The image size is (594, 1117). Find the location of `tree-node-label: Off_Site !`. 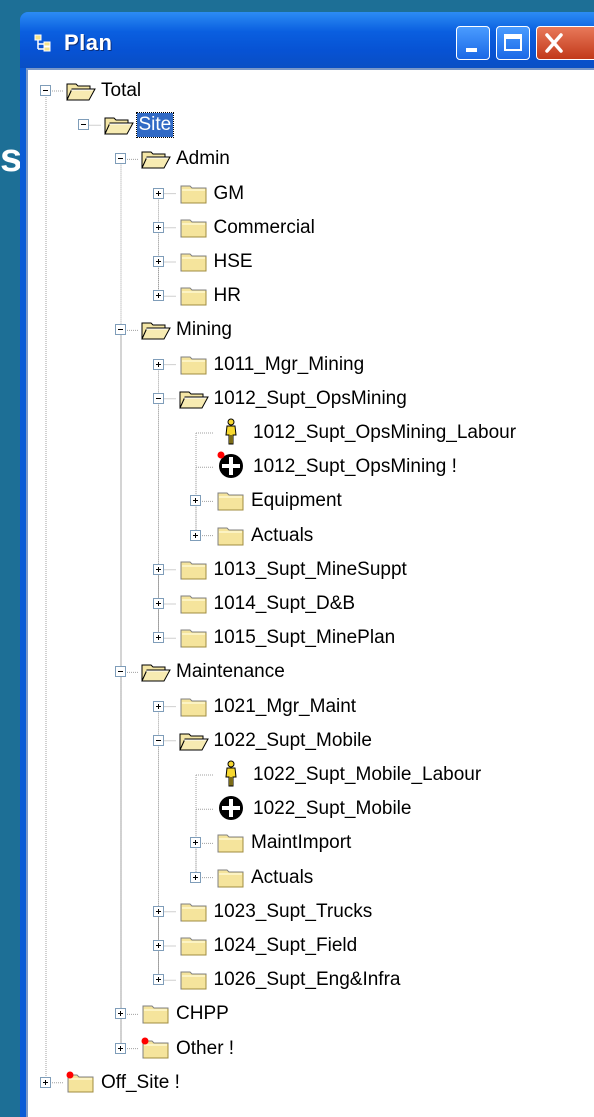

tree-node-label: Off_Site ! is located at coordinates (140, 1083).